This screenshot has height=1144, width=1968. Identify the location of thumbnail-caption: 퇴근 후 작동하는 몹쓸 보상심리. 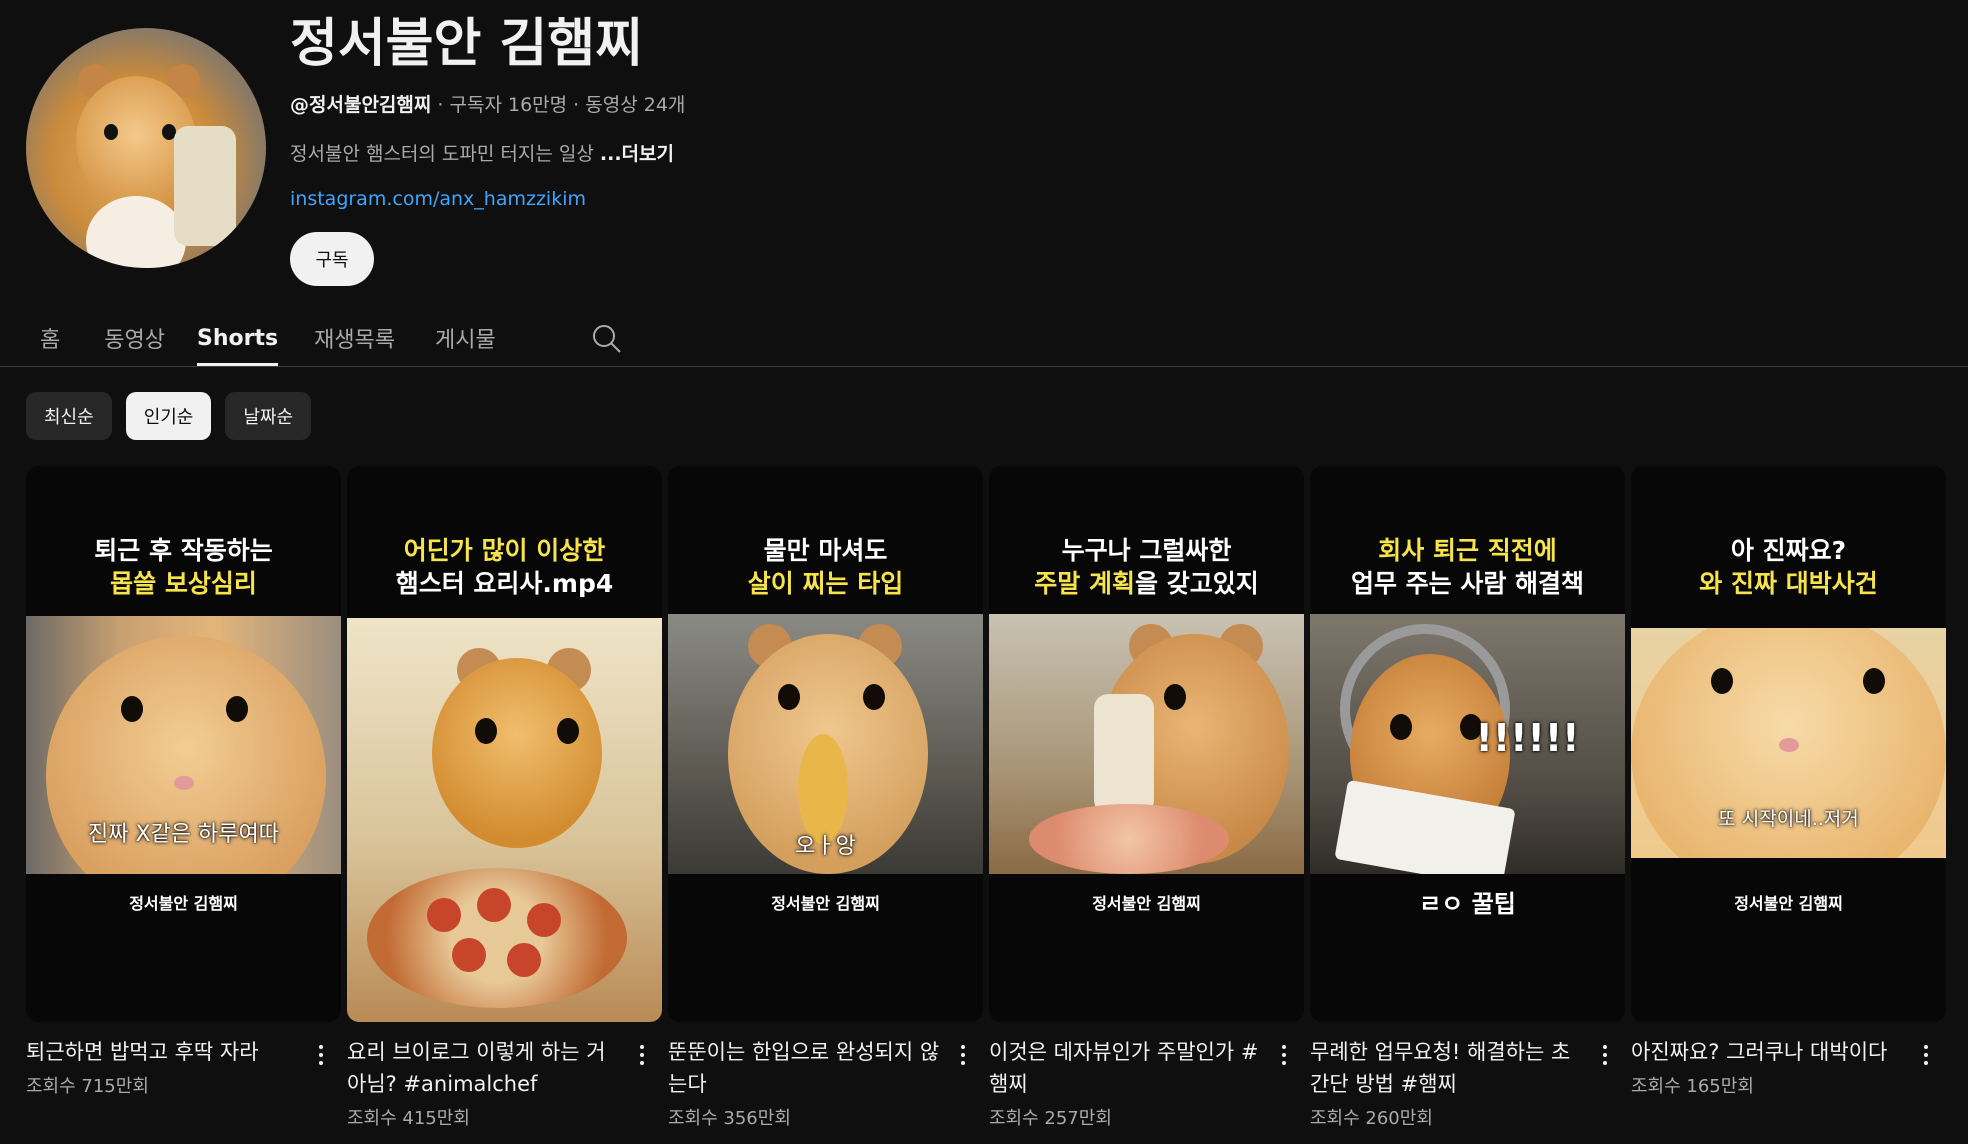
(183, 567).